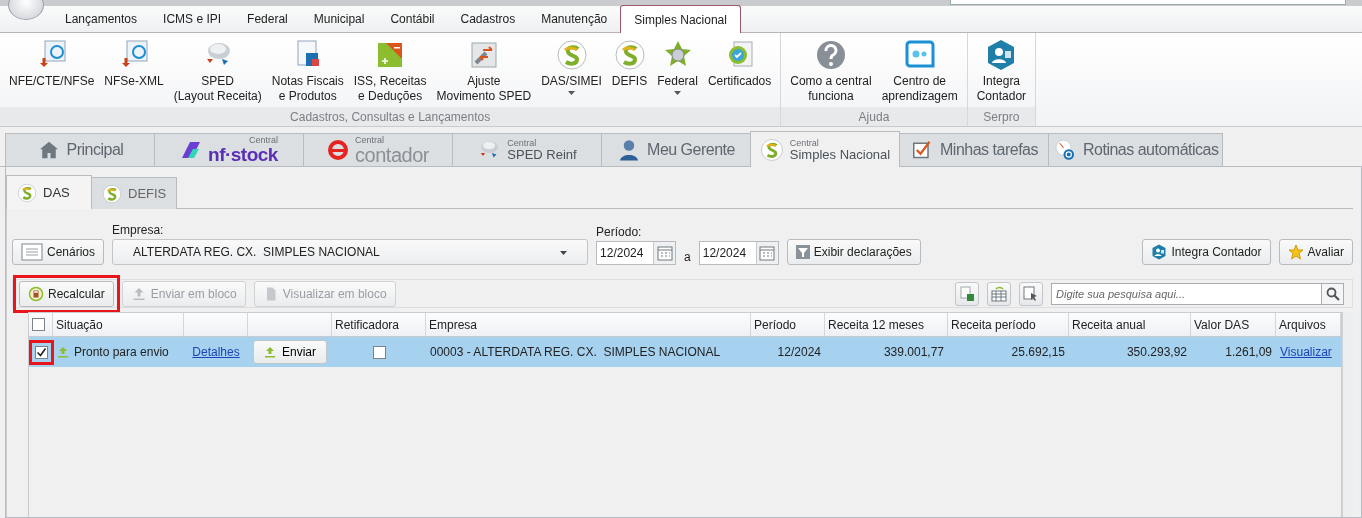 This screenshot has height=518, width=1362. What do you see at coordinates (412, 19) in the screenshot?
I see `menu-tab: Contábil` at bounding box center [412, 19].